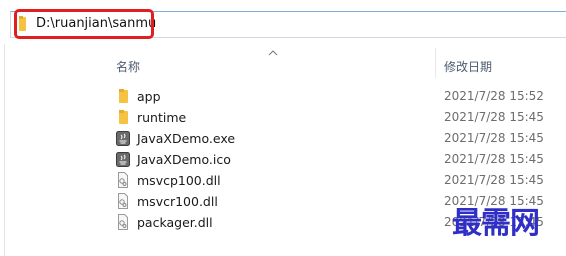 The height and width of the screenshot is (256, 566). Describe the element at coordinates (435, 63) in the screenshot. I see `column-divider` at that location.